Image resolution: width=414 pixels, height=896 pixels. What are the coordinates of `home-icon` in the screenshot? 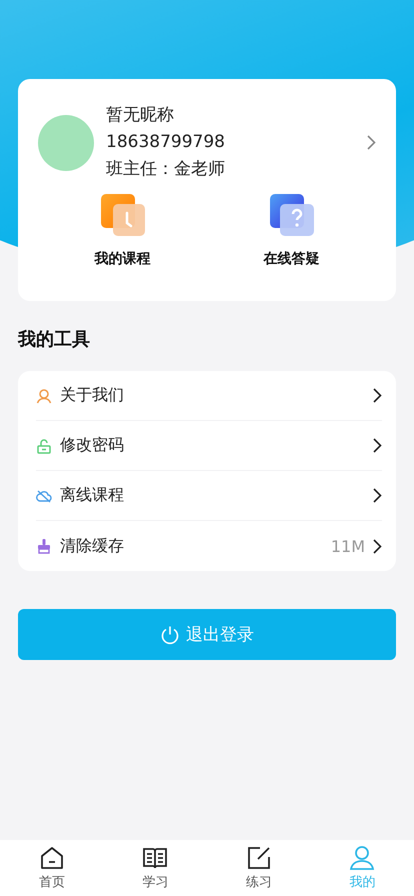 It's located at (51, 858).